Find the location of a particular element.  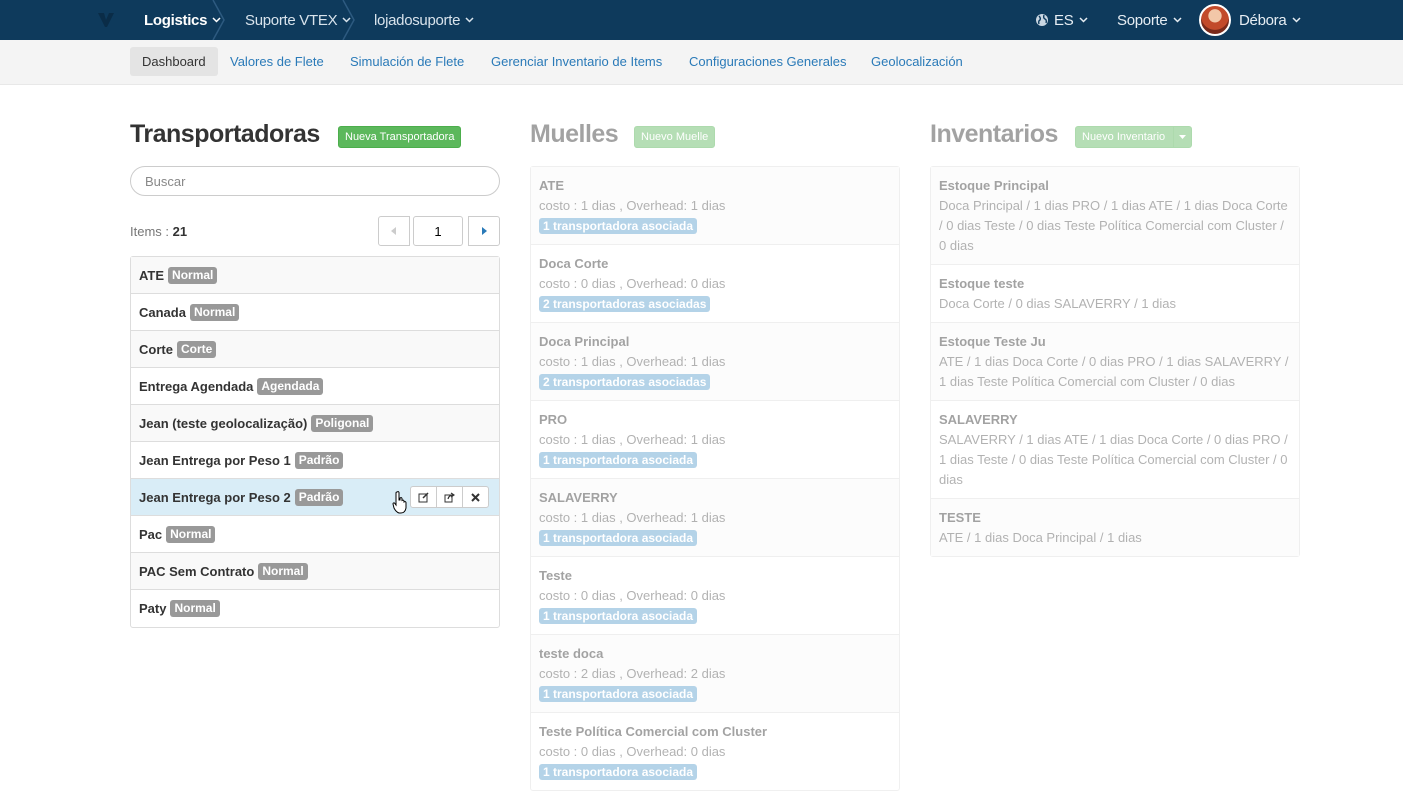

list-item: Jean Entrega por Peso 1 Padrão is located at coordinates (315, 460).